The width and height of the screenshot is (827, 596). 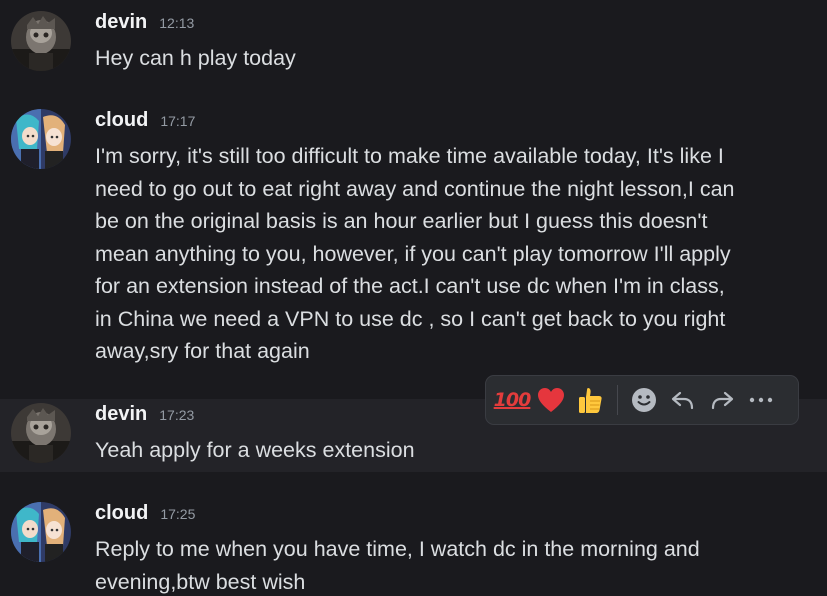 I want to click on message-content: Hey can h play today, so click(x=445, y=58).